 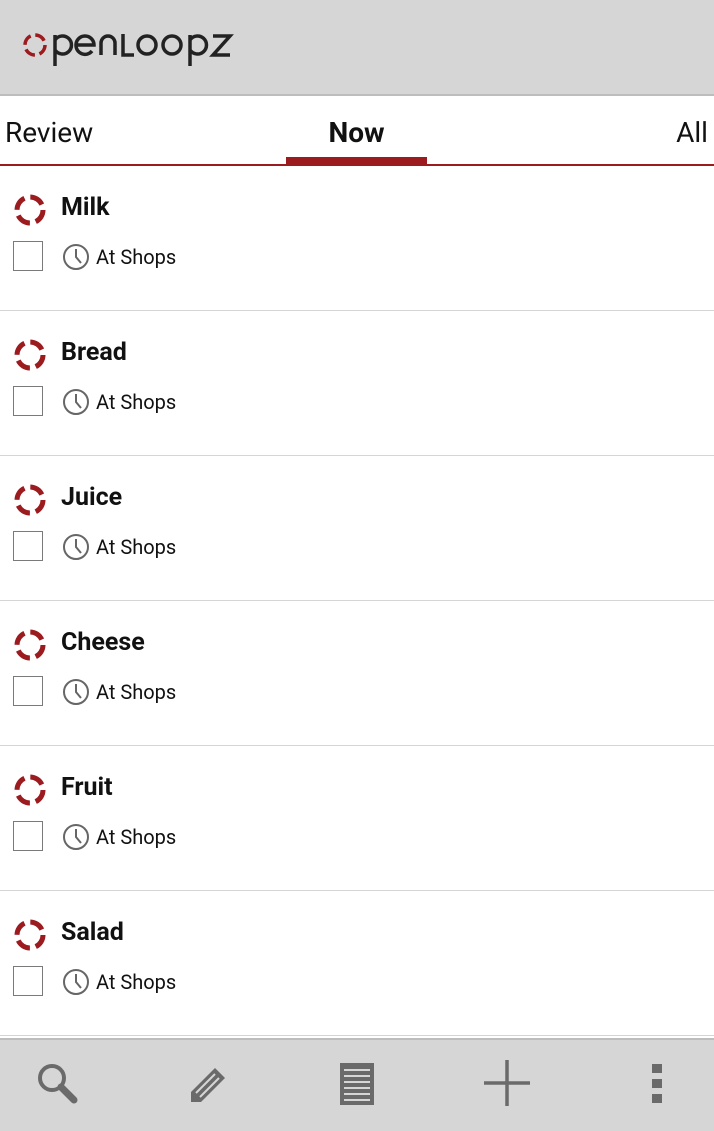 What do you see at coordinates (103, 642) in the screenshot?
I see `item-title: Cheese` at bounding box center [103, 642].